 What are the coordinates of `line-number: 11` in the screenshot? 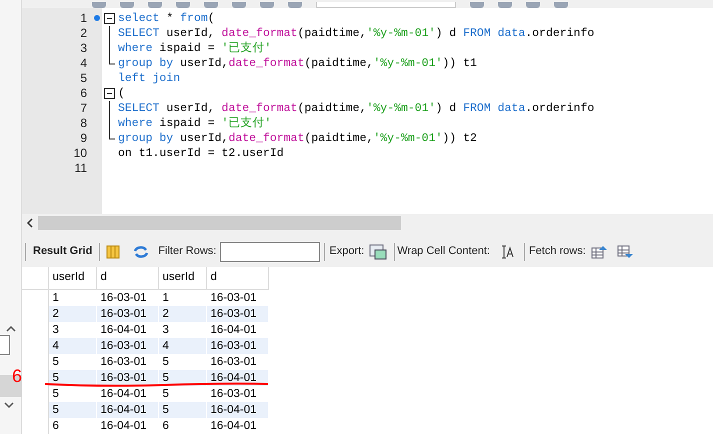 It's located at (80, 168).